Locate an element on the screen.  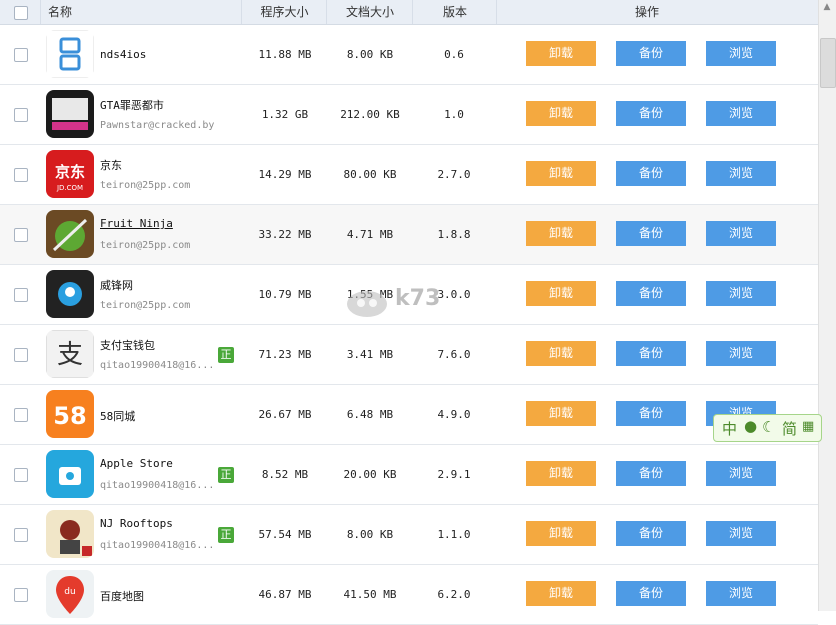
nds4ios-icon is located at coordinates (70, 54).